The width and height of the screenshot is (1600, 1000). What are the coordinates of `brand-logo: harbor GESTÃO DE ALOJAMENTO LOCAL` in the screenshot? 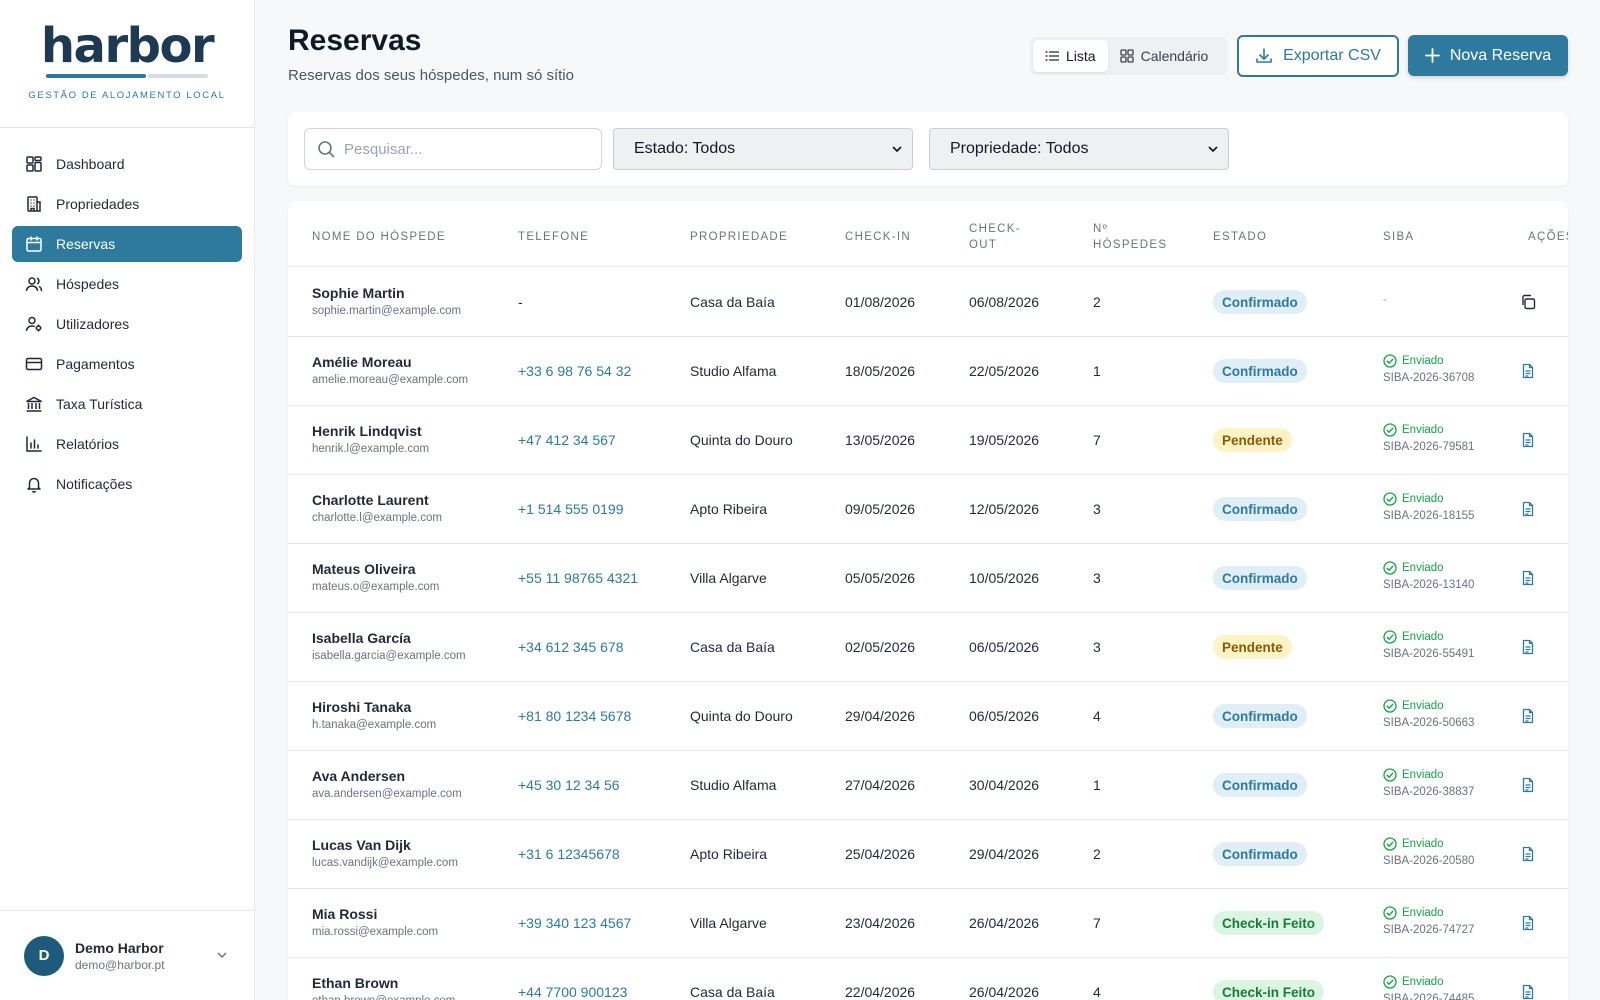 It's located at (127, 64).